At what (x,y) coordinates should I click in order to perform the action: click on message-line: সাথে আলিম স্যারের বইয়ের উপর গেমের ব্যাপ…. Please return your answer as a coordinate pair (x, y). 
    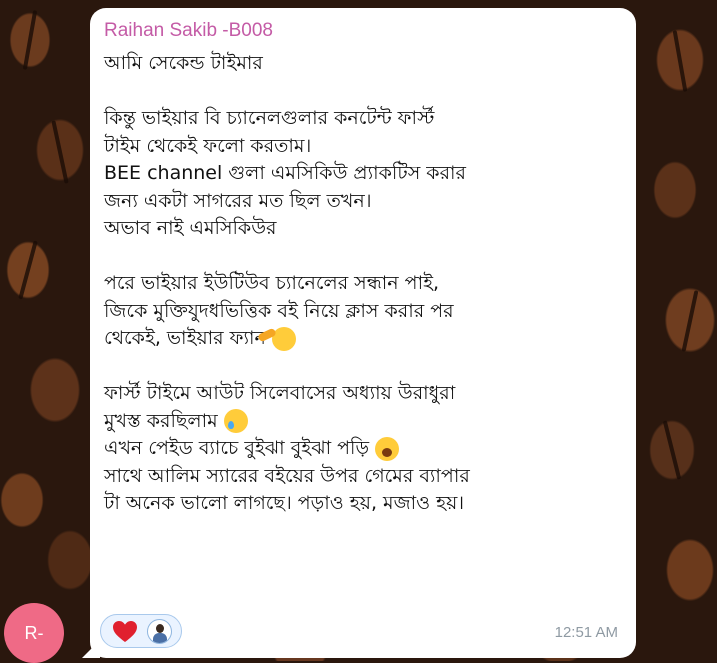
    Looking at the image, I should click on (287, 475).